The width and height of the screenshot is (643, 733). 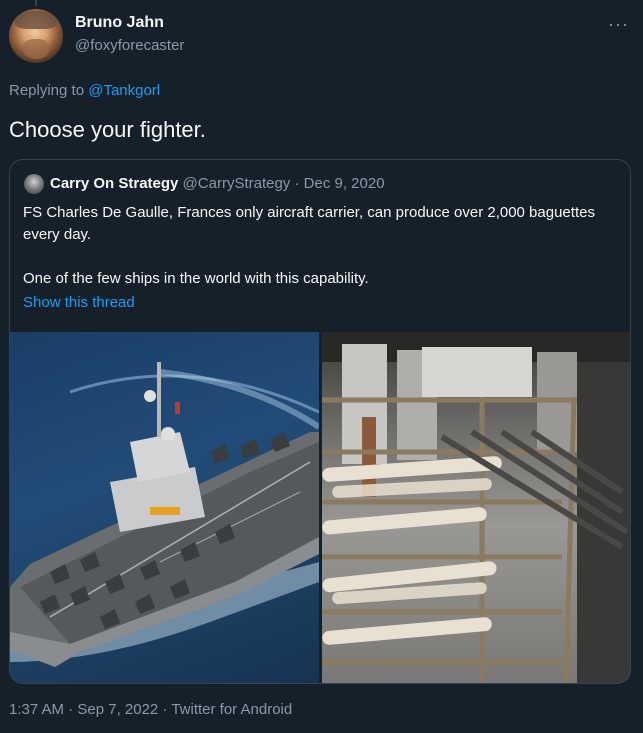 I want to click on thread-connector-line, so click(x=36, y=3).